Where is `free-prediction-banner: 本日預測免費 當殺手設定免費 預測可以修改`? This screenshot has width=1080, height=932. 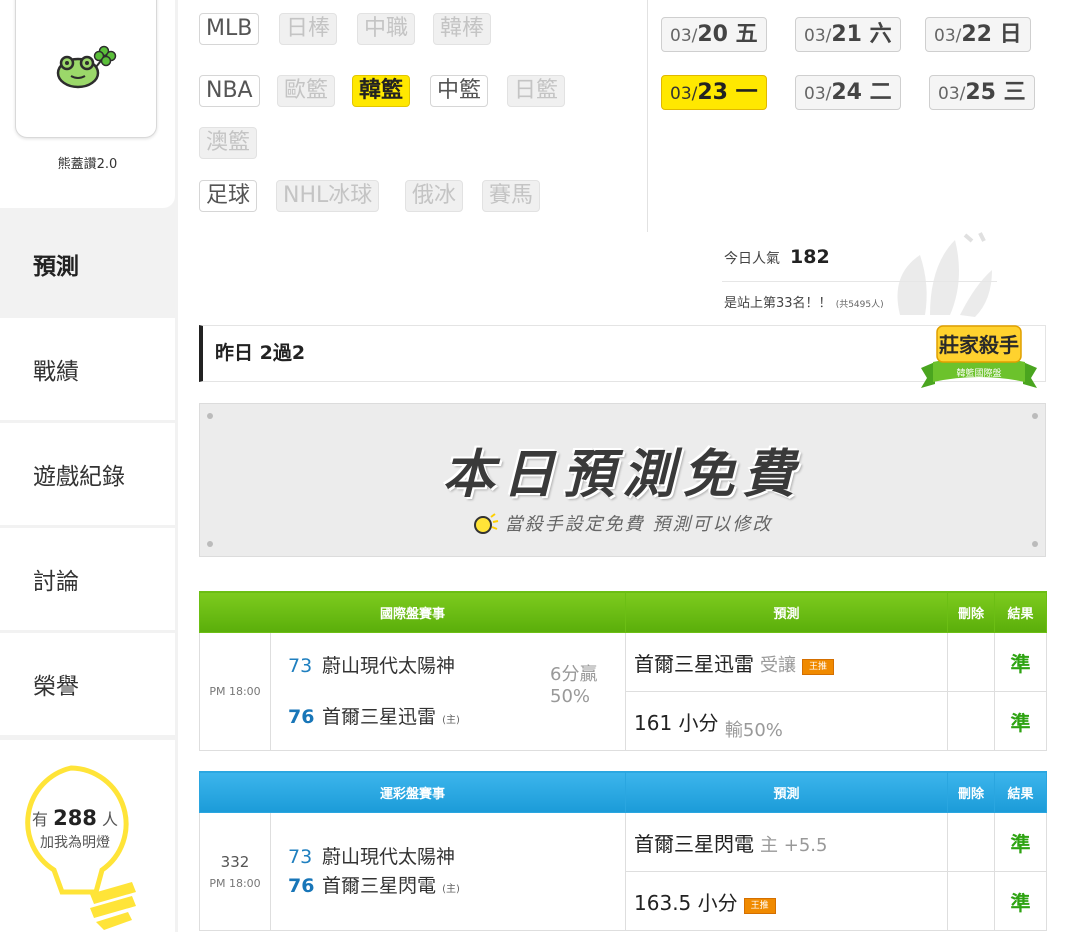
free-prediction-banner: 本日預測免費 當殺手設定免費 預測可以修改 is located at coordinates (622, 480).